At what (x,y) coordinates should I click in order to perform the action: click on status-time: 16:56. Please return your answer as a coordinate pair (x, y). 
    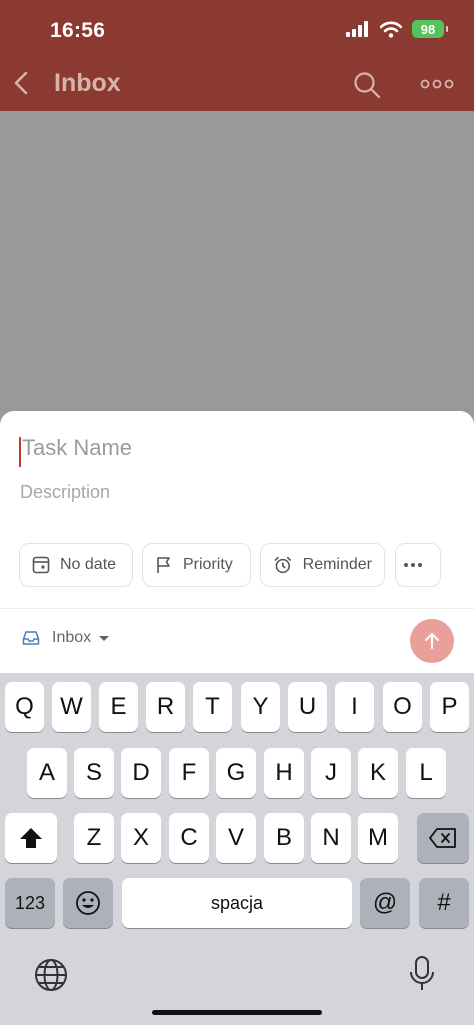
    Looking at the image, I should click on (78, 30).